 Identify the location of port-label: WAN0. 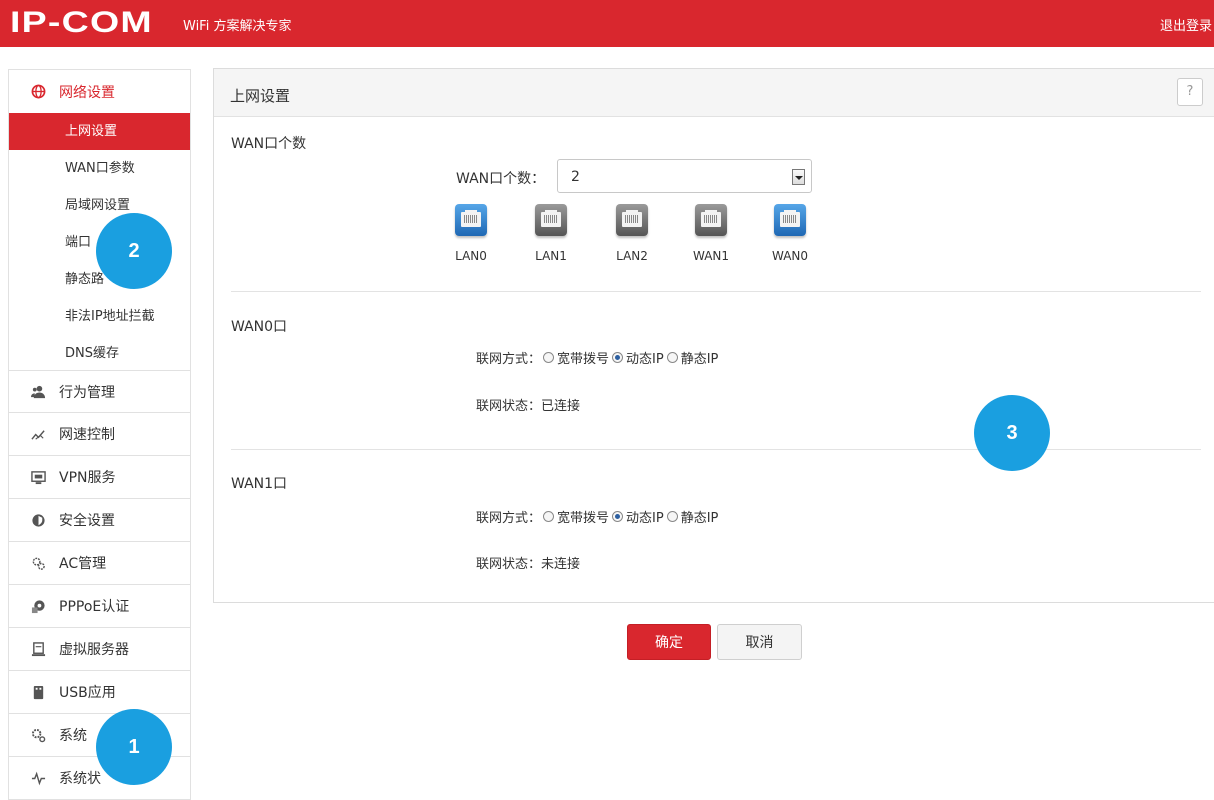
(790, 256).